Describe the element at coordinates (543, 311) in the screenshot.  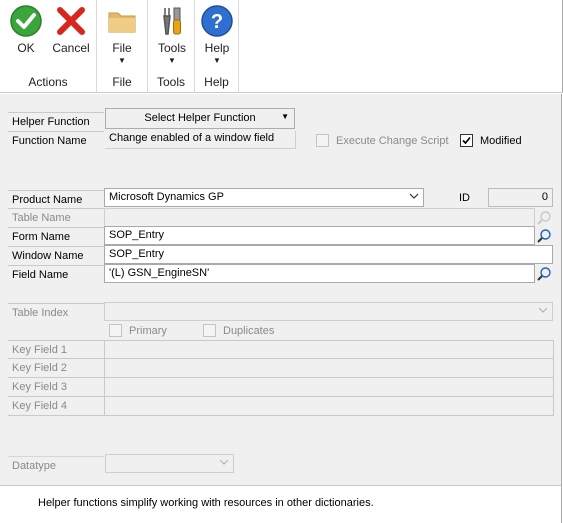
I see `table-index-chevron-down-icon` at that location.